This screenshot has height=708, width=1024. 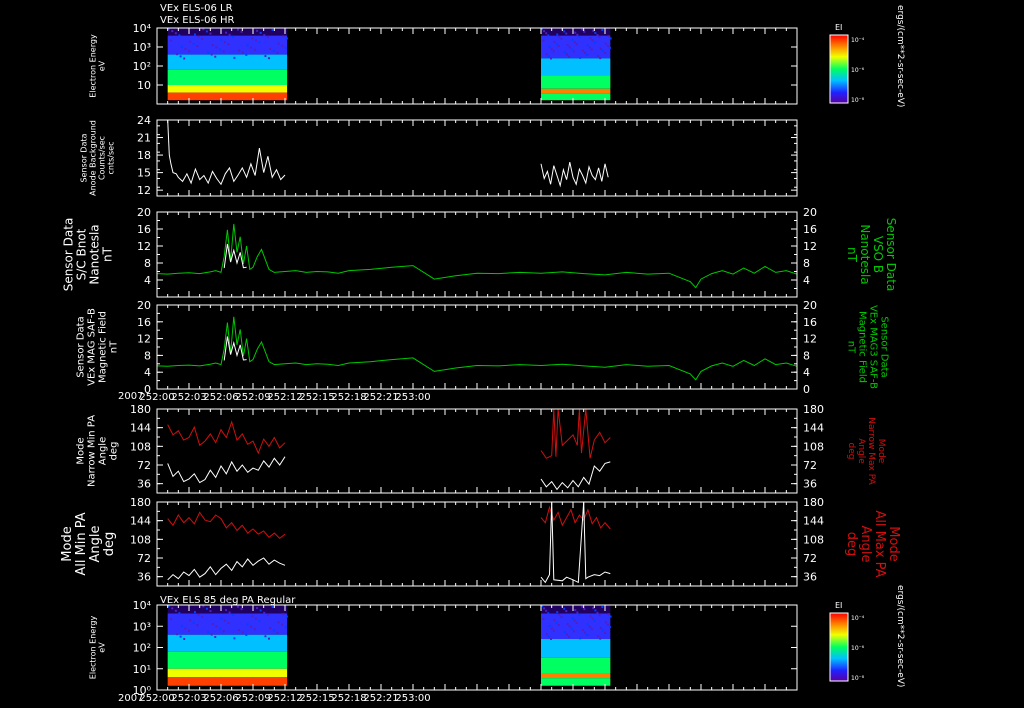 What do you see at coordinates (220, 397) in the screenshot?
I see `x-tick-label: 252:06` at bounding box center [220, 397].